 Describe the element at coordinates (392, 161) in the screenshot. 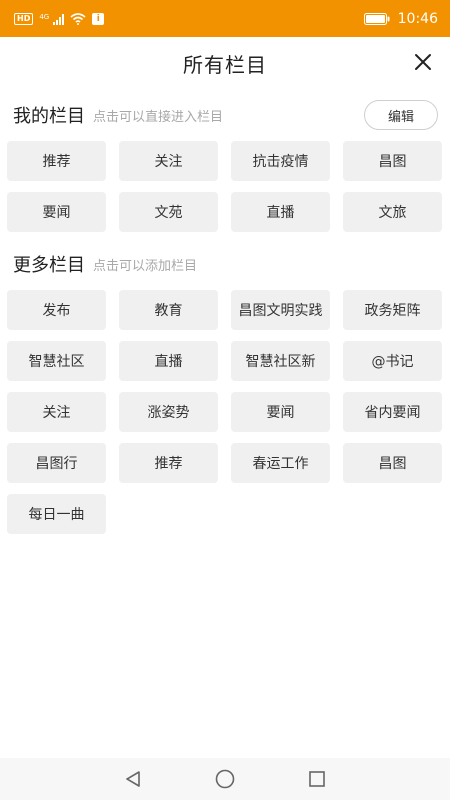

I see `my-channel-chip: 昌图` at that location.